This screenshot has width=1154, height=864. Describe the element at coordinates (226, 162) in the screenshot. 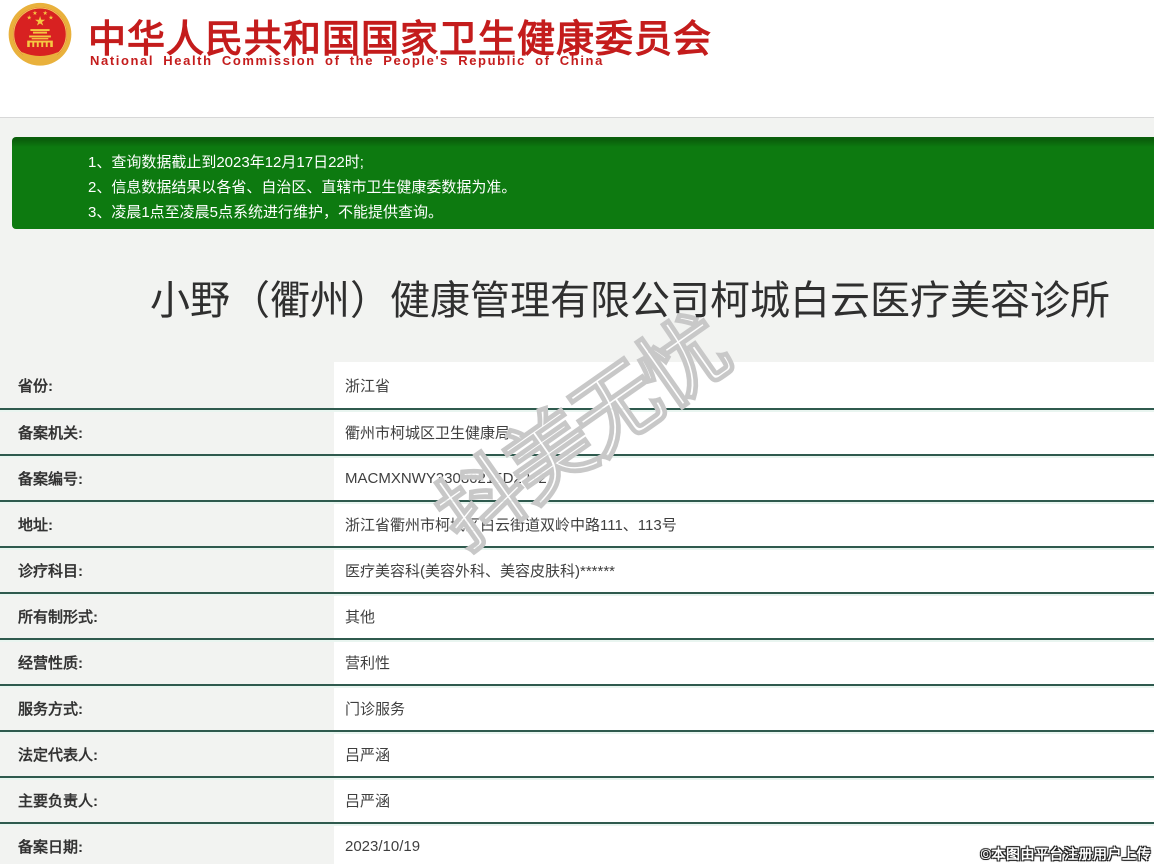

I see `notice-line-1: 1、查询数据截止到2023年12月17日22时;` at that location.